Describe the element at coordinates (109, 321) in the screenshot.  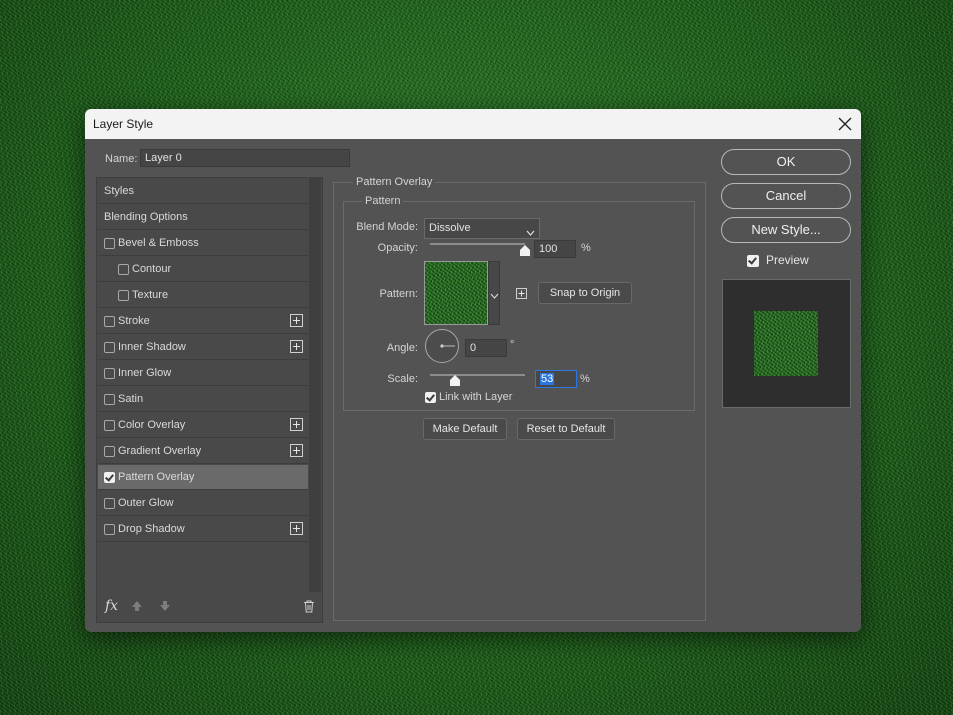
I see `stroke-checkbox` at that location.